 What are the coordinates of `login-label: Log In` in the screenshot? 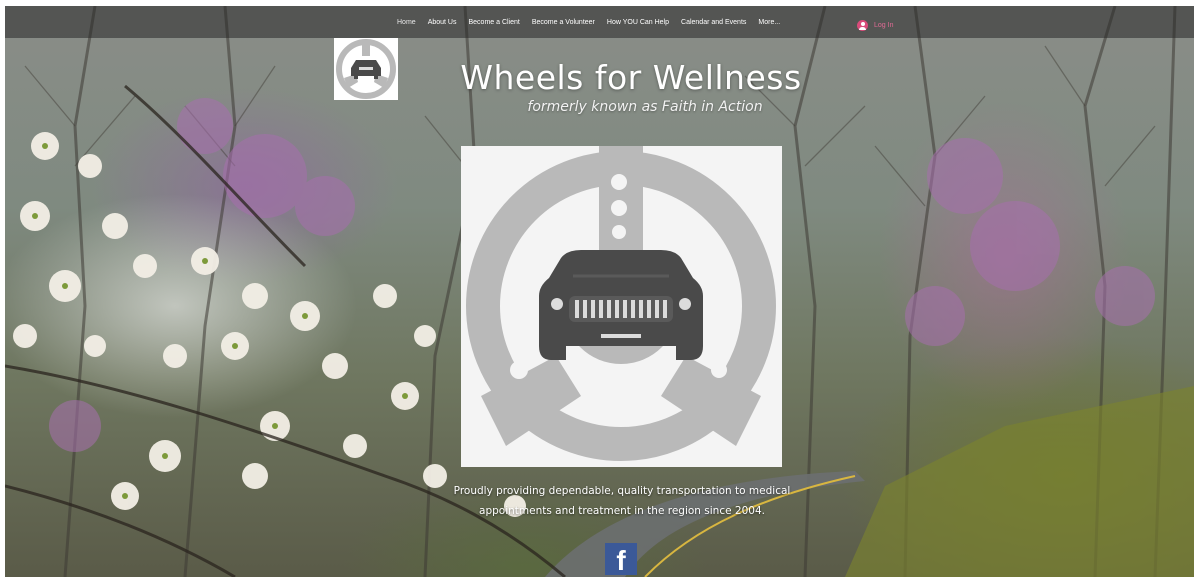 It's located at (884, 25).